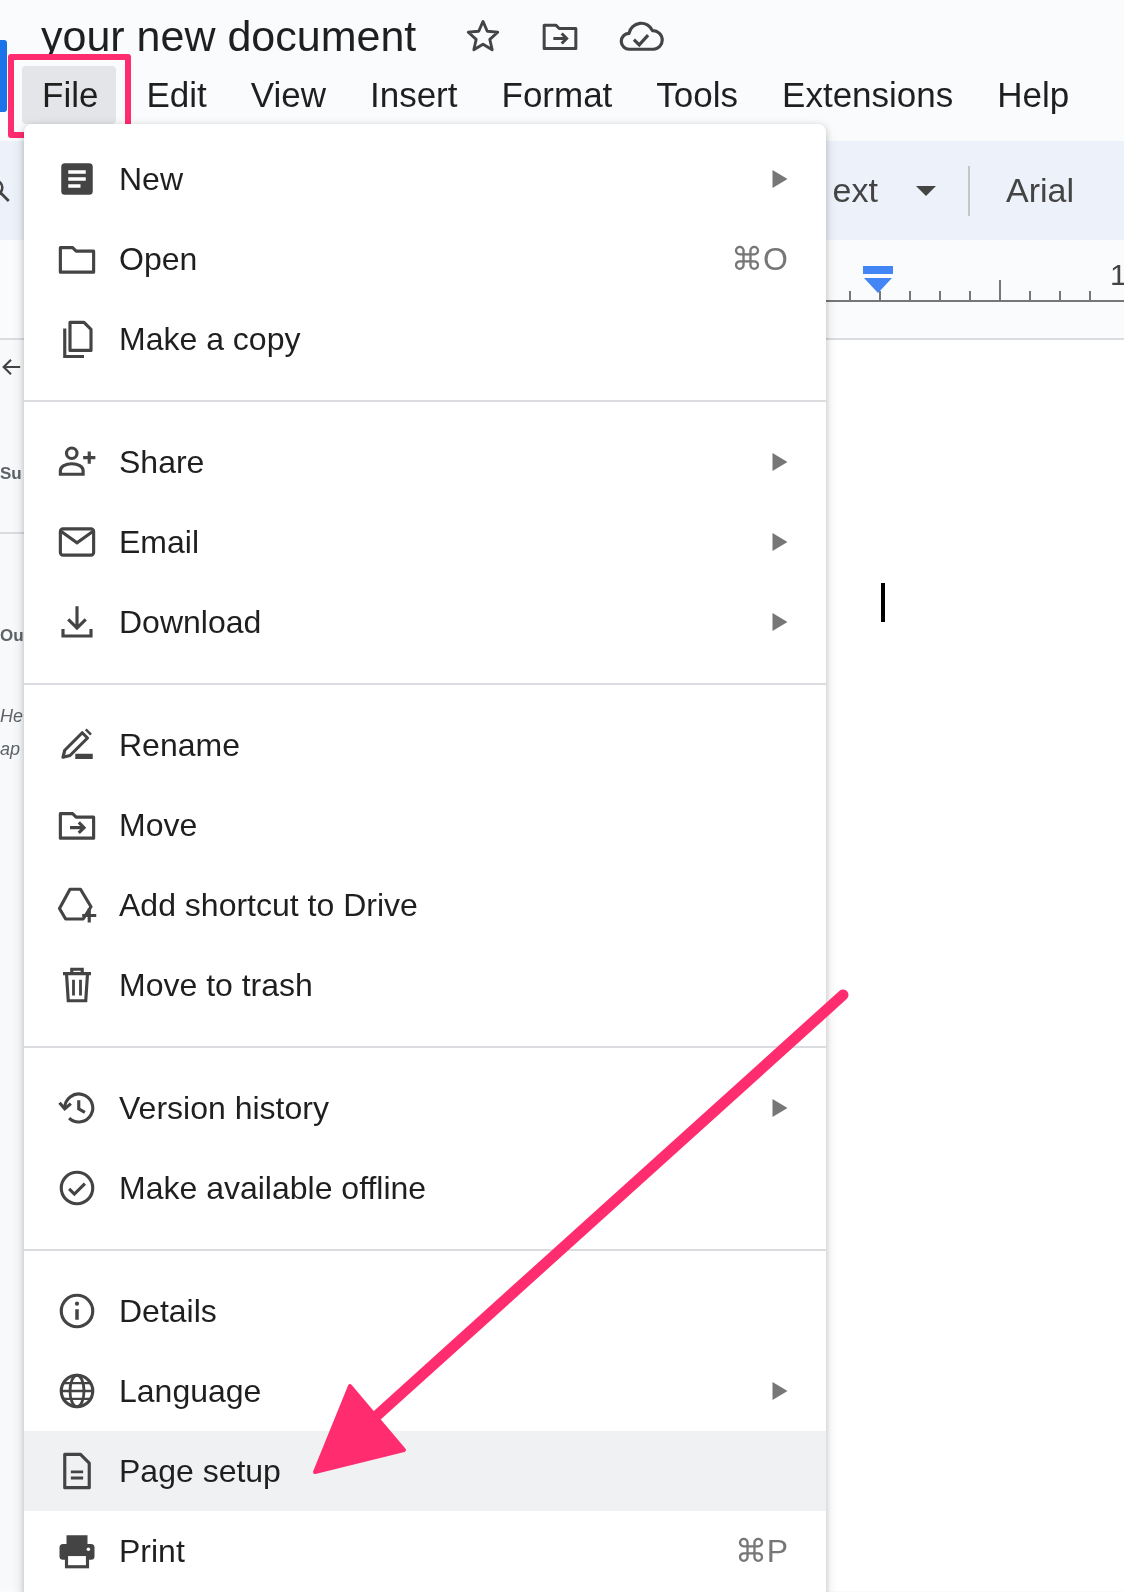 This screenshot has width=1124, height=1592. What do you see at coordinates (761, 1551) in the screenshot?
I see `shortcut-label: ⌘P` at bounding box center [761, 1551].